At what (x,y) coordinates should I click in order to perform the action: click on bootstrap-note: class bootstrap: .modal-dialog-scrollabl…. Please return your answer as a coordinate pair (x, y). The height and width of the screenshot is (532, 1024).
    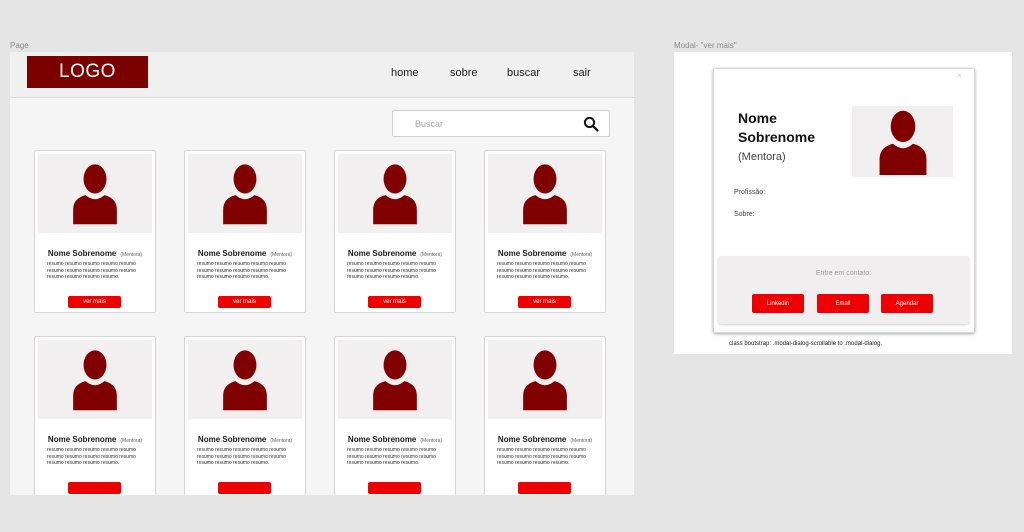
    Looking at the image, I should click on (806, 344).